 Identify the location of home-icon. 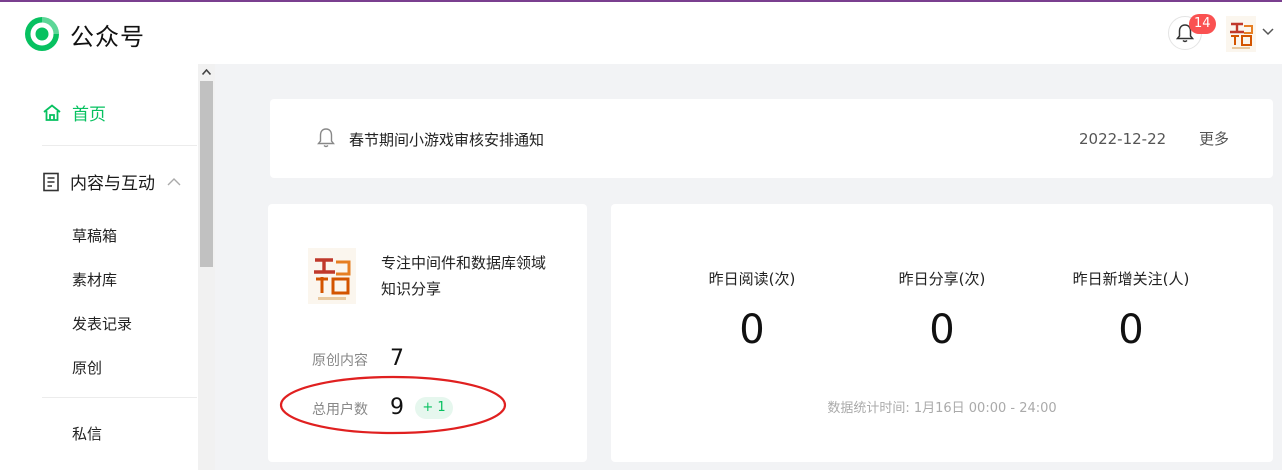
(52, 112).